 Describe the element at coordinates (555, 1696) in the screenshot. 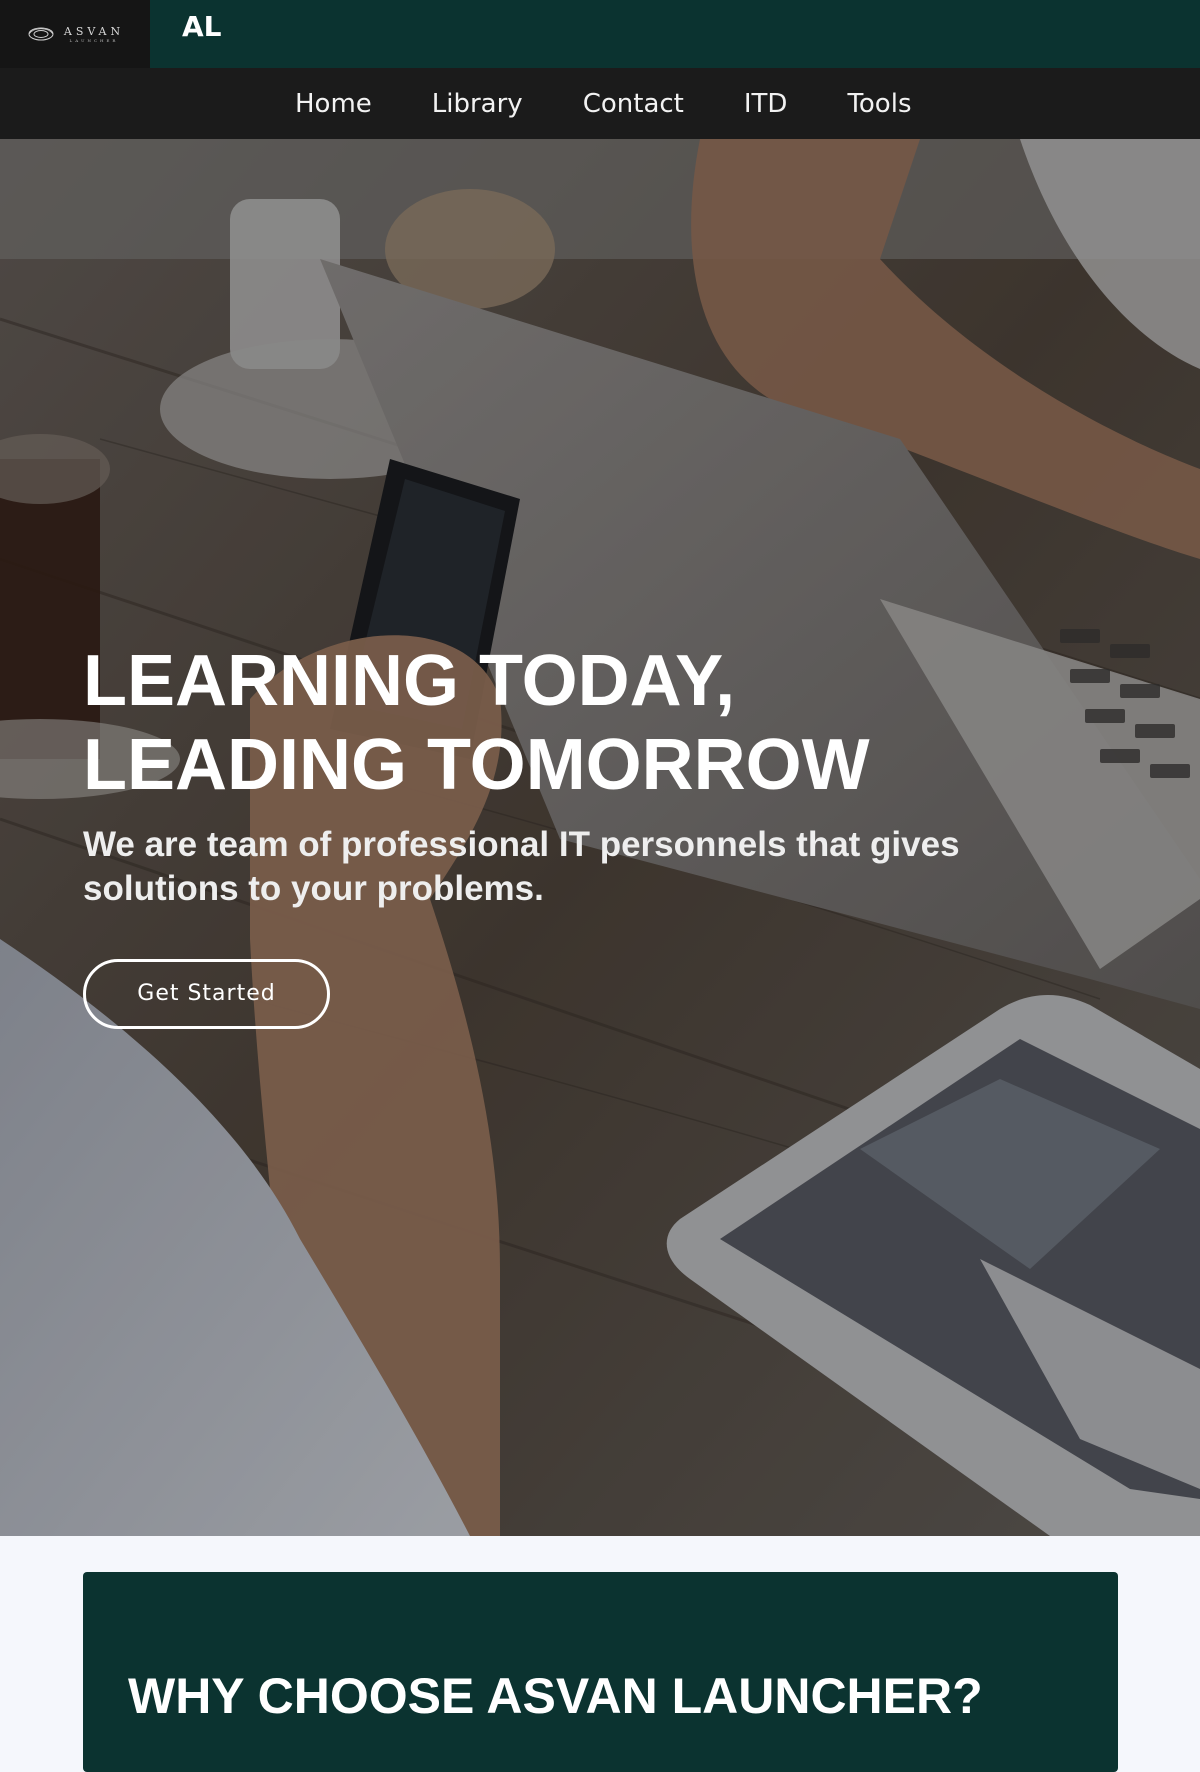

I see `why-choose-title: WHY CHOOSE ASVAN LAUNCHER?` at that location.